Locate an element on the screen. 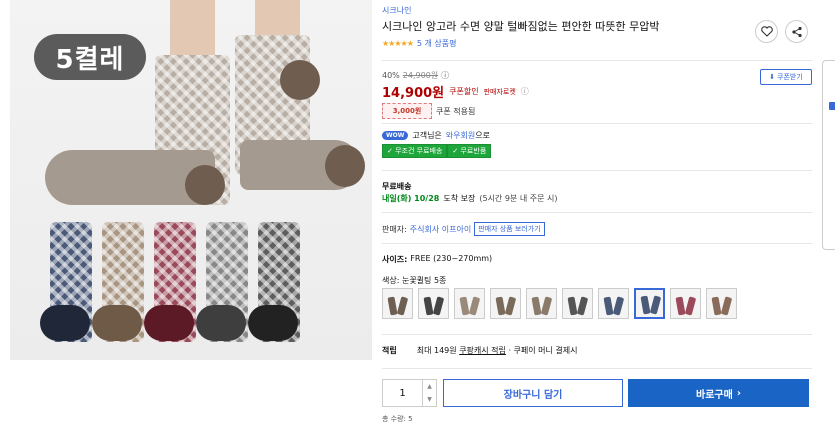 Image resolution: width=835 pixels, height=422 pixels. seller-name-link: 주식회사 이프아이 is located at coordinates (440, 229).